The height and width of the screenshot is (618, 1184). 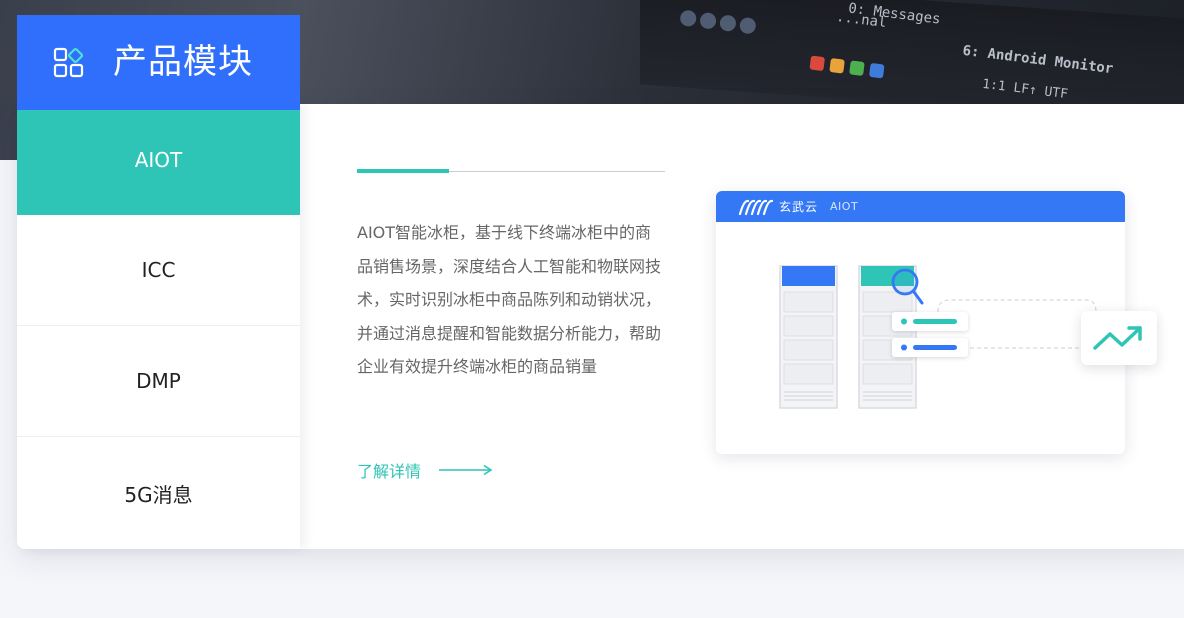 I want to click on info-chip-green, so click(x=930, y=321).